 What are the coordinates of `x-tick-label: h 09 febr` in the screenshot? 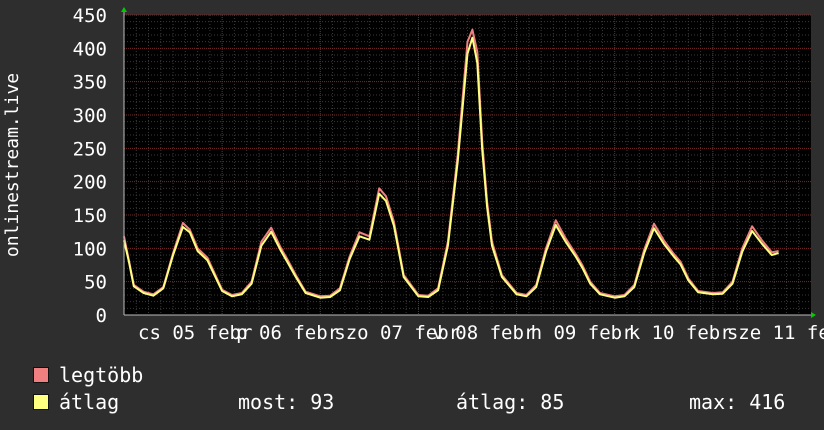 It's located at (582, 333).